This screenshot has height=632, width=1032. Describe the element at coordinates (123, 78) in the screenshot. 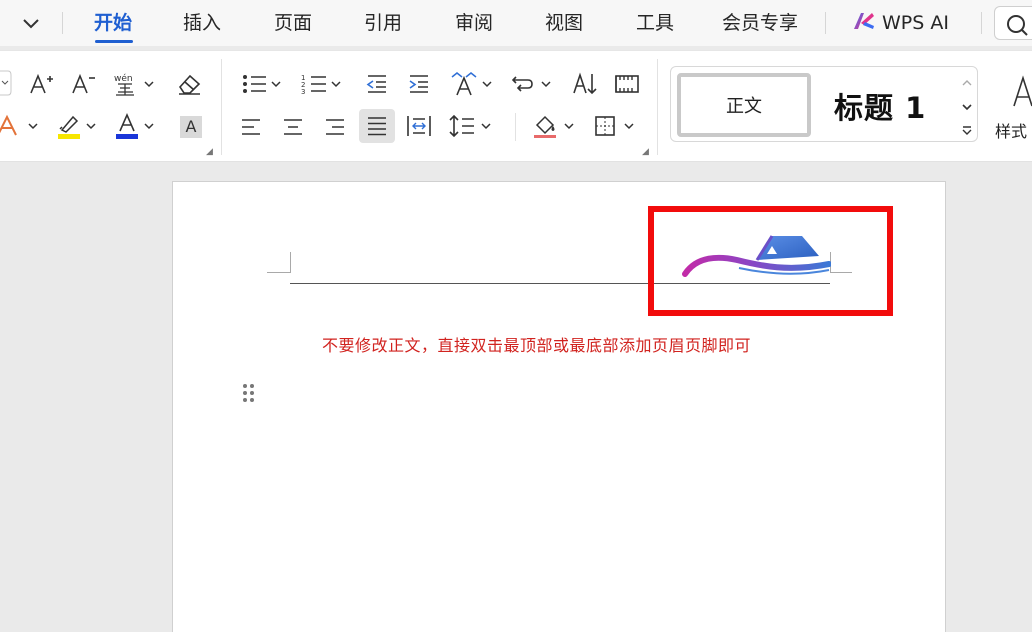

I see `svg-text: wén` at that location.